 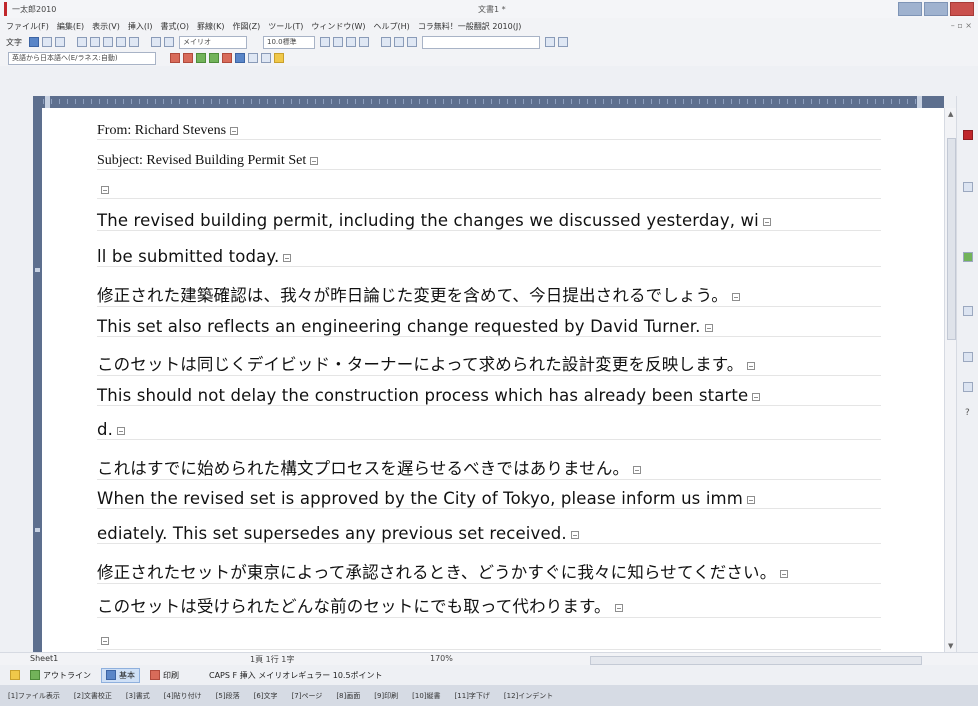 I want to click on fkey-6: [6]文字, so click(x=266, y=696).